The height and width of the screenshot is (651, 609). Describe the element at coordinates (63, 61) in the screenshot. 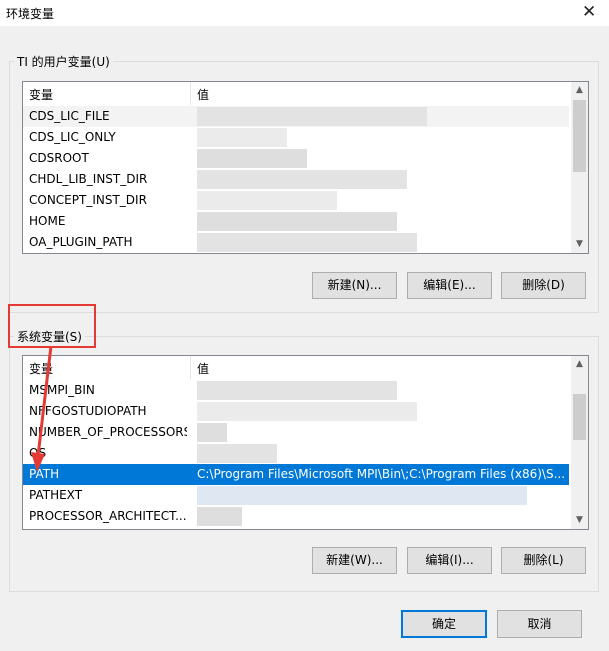

I see `user-variables-group-label: TI 的用户变量(U)` at that location.